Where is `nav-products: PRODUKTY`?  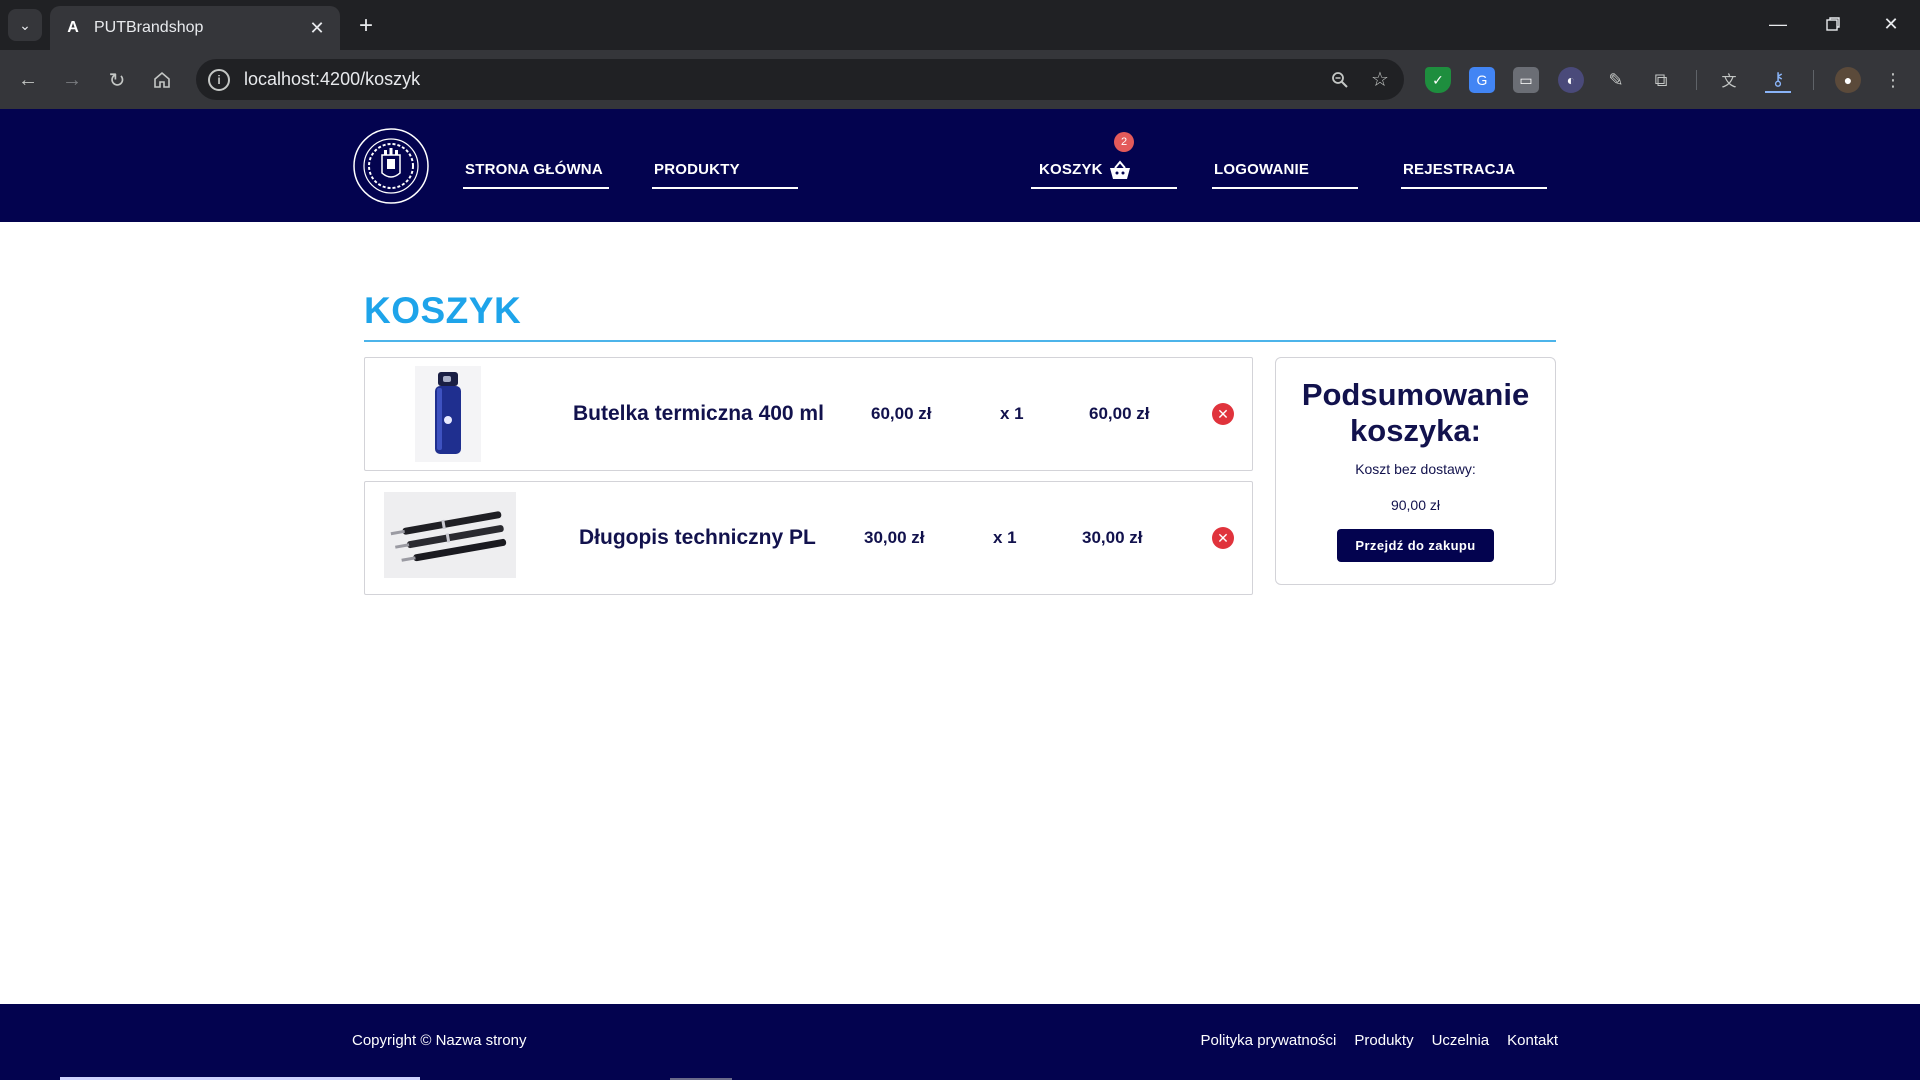 nav-products: PRODUKTY is located at coordinates (725, 170).